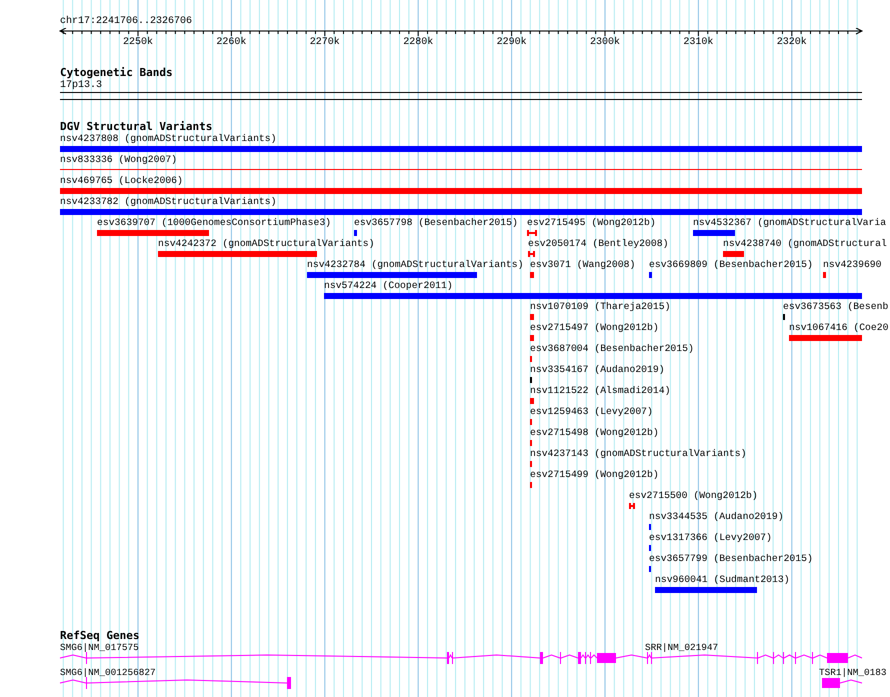 This screenshot has height=697, width=890. Describe the element at coordinates (119, 160) in the screenshot. I see `variant-label: nsv833336 (Wong2007)` at that location.